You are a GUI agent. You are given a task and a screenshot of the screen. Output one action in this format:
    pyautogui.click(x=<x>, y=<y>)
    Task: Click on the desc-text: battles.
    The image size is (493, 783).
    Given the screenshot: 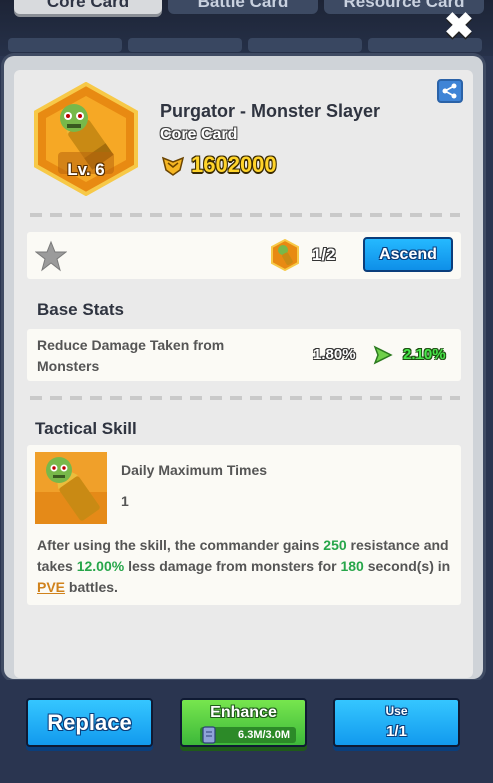 What is the action you would take?
    pyautogui.click(x=91, y=587)
    